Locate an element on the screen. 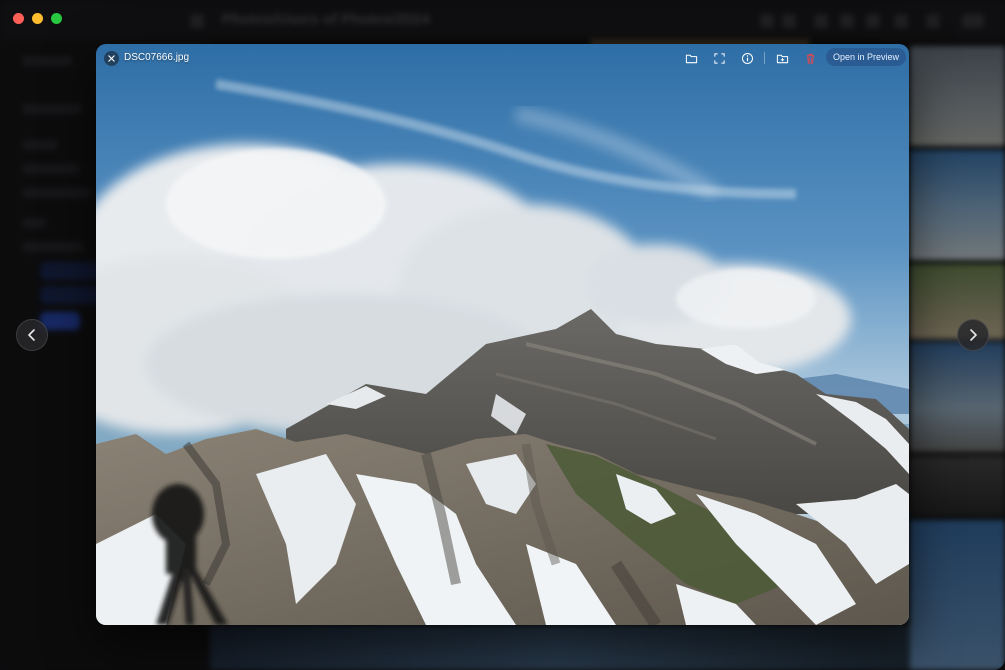  delete-button is located at coordinates (810, 58).